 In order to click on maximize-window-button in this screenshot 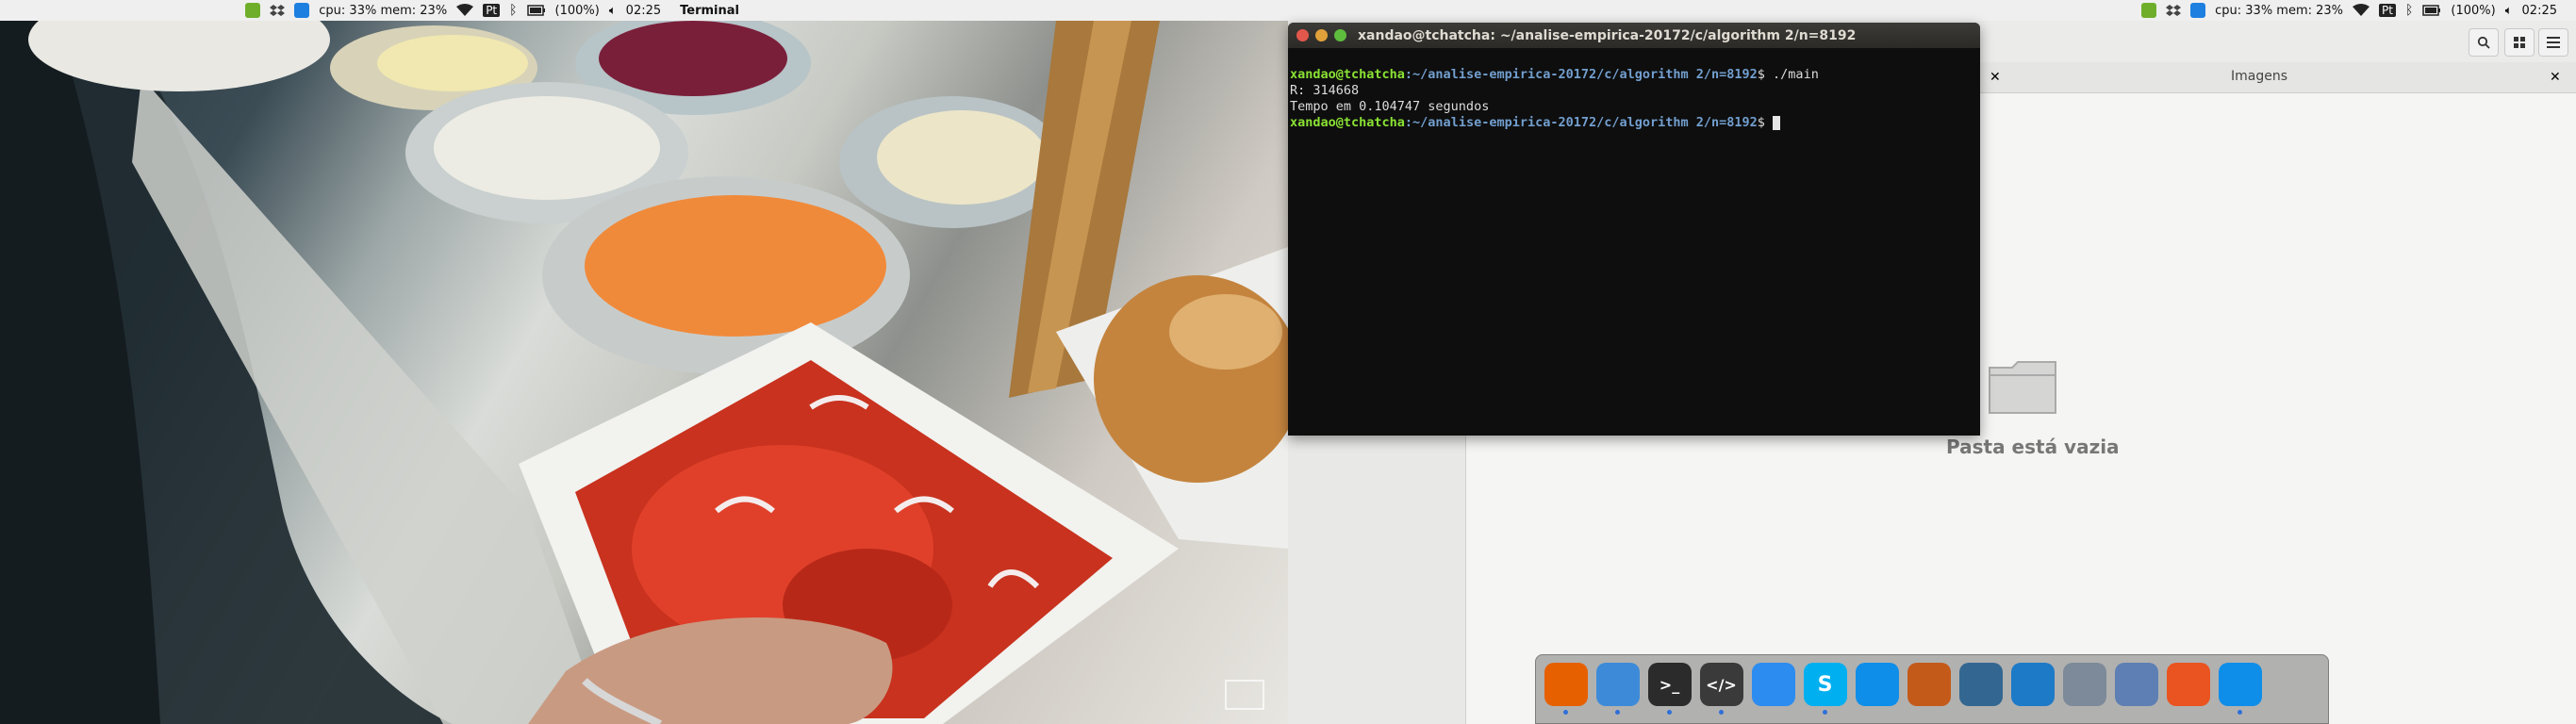, I will do `click(1340, 35)`.